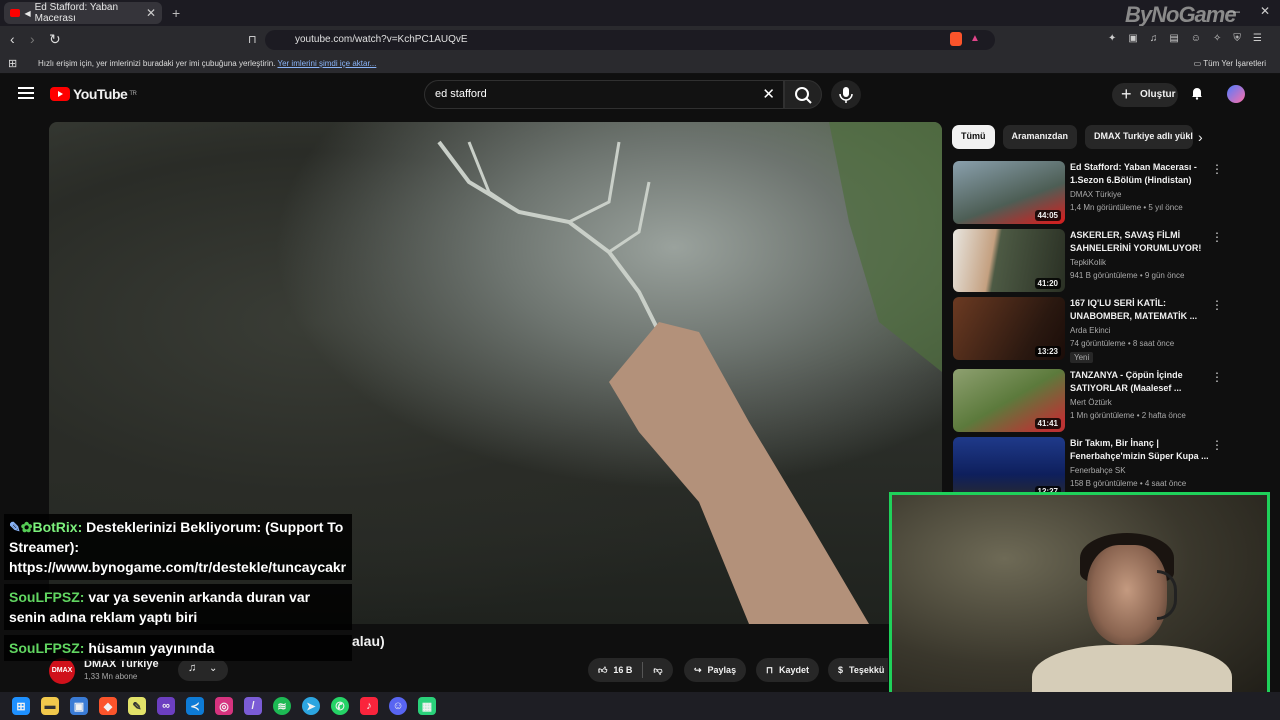 This screenshot has width=1280, height=720. Describe the element at coordinates (252, 39) in the screenshot. I see `bookmark-icon: ⊓` at that location.